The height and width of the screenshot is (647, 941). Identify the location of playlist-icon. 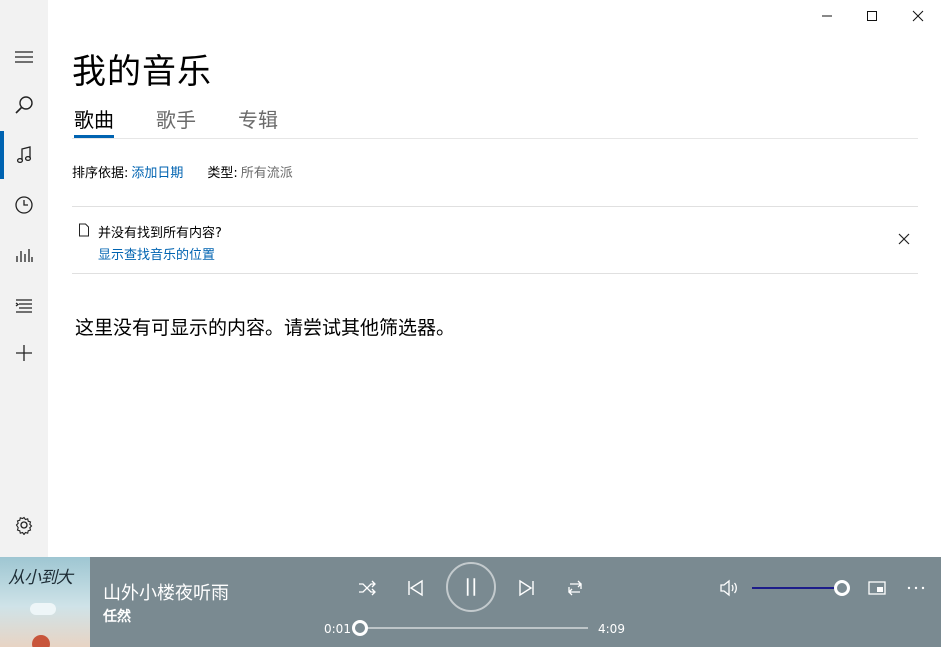
(23, 306).